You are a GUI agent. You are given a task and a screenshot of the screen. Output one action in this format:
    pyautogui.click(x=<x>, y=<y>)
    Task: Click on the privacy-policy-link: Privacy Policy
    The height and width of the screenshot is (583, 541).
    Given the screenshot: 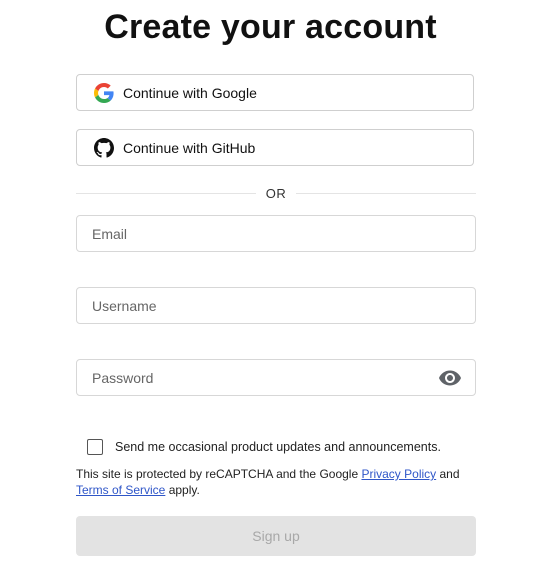 What is the action you would take?
    pyautogui.click(x=398, y=474)
    